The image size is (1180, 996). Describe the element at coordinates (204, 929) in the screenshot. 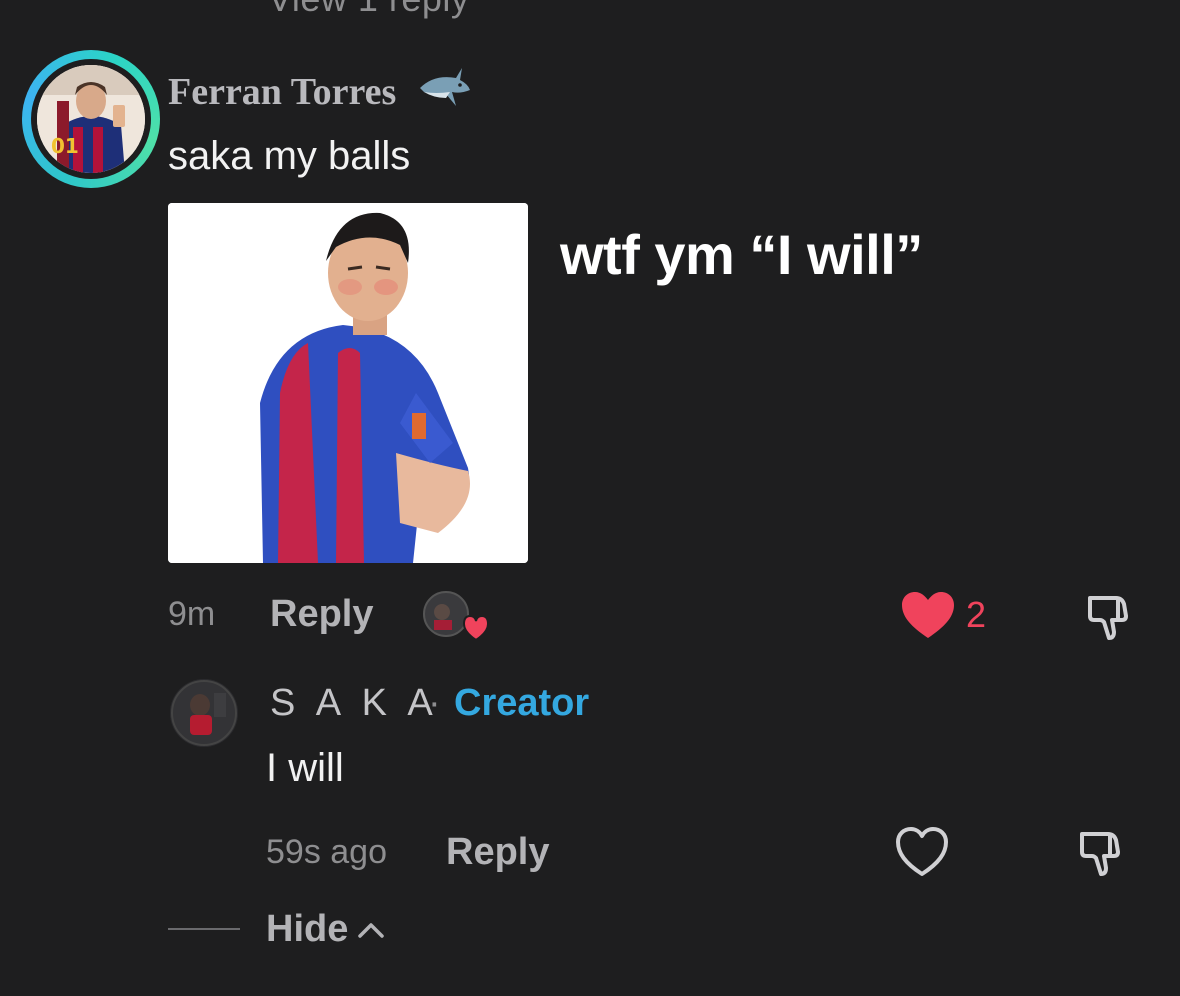

I see `divider` at that location.